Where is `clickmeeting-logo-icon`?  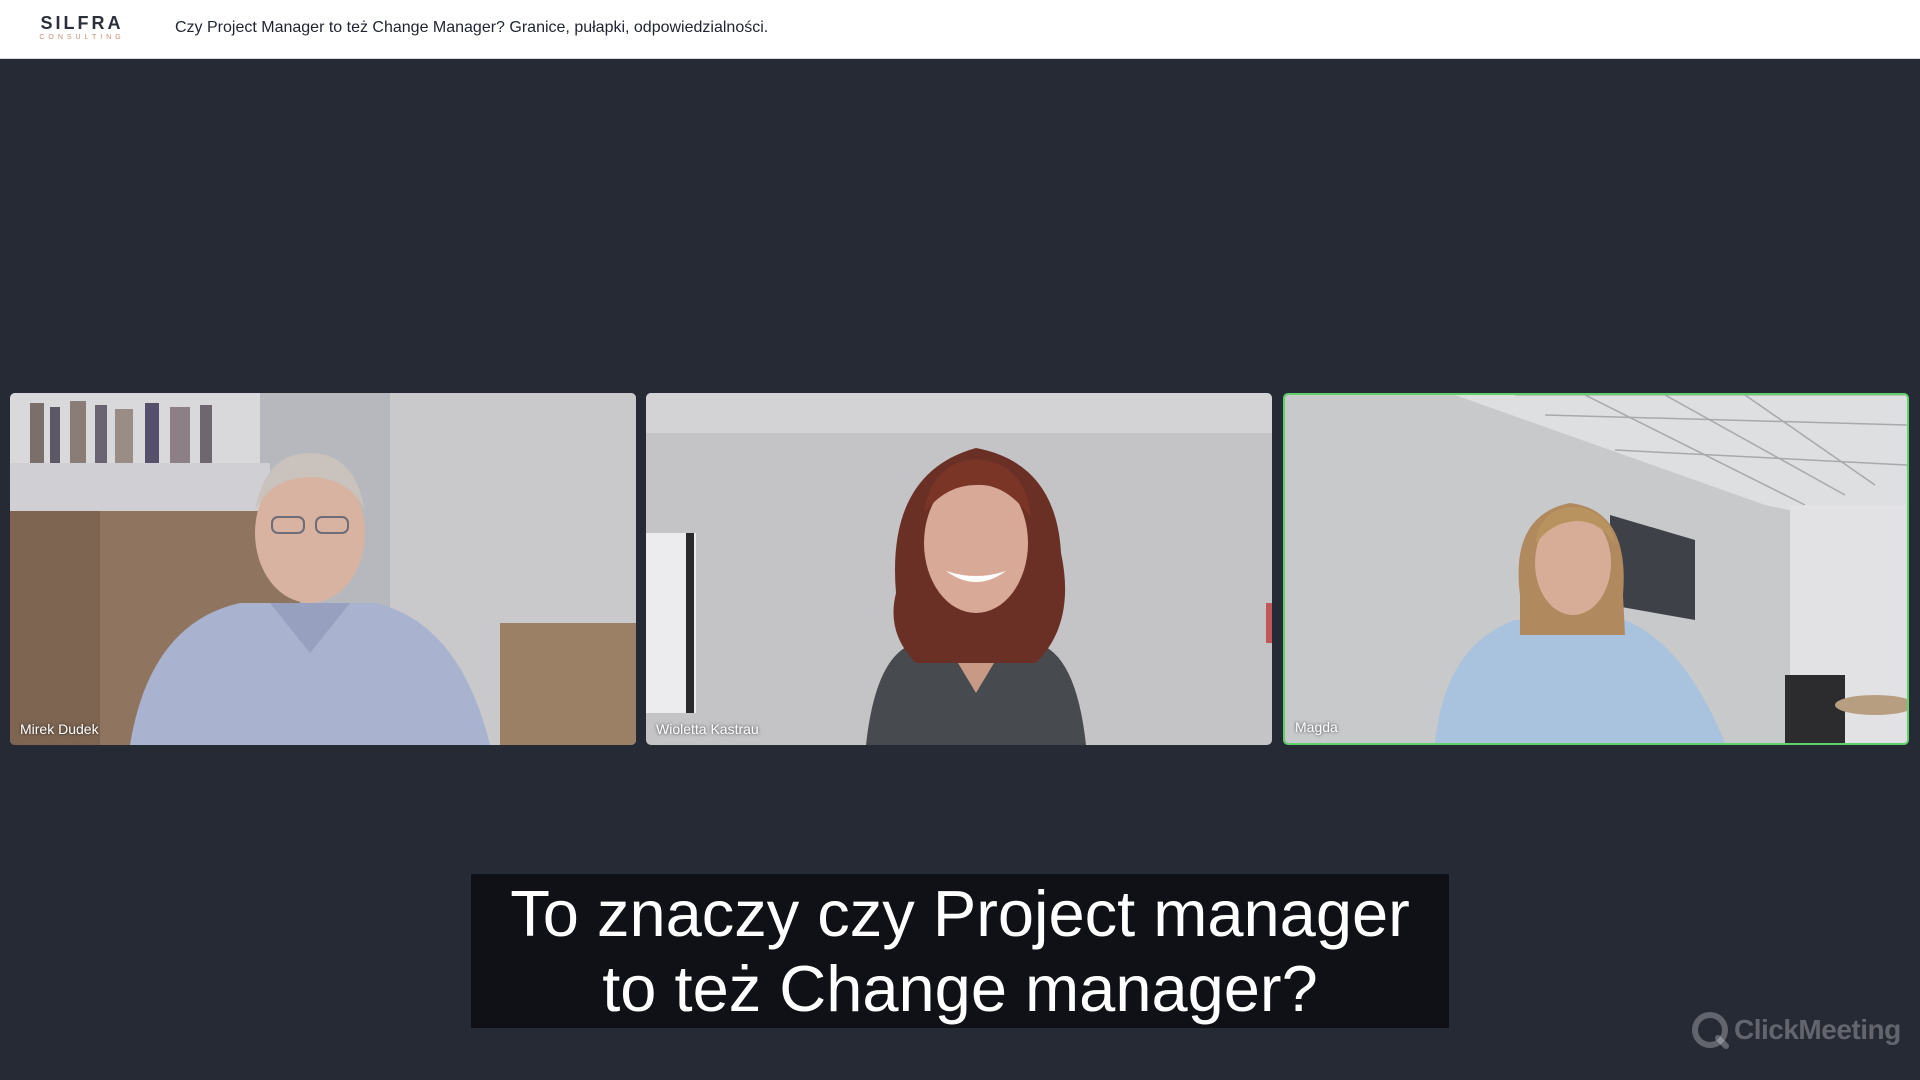
clickmeeting-logo-icon is located at coordinates (1710, 1030).